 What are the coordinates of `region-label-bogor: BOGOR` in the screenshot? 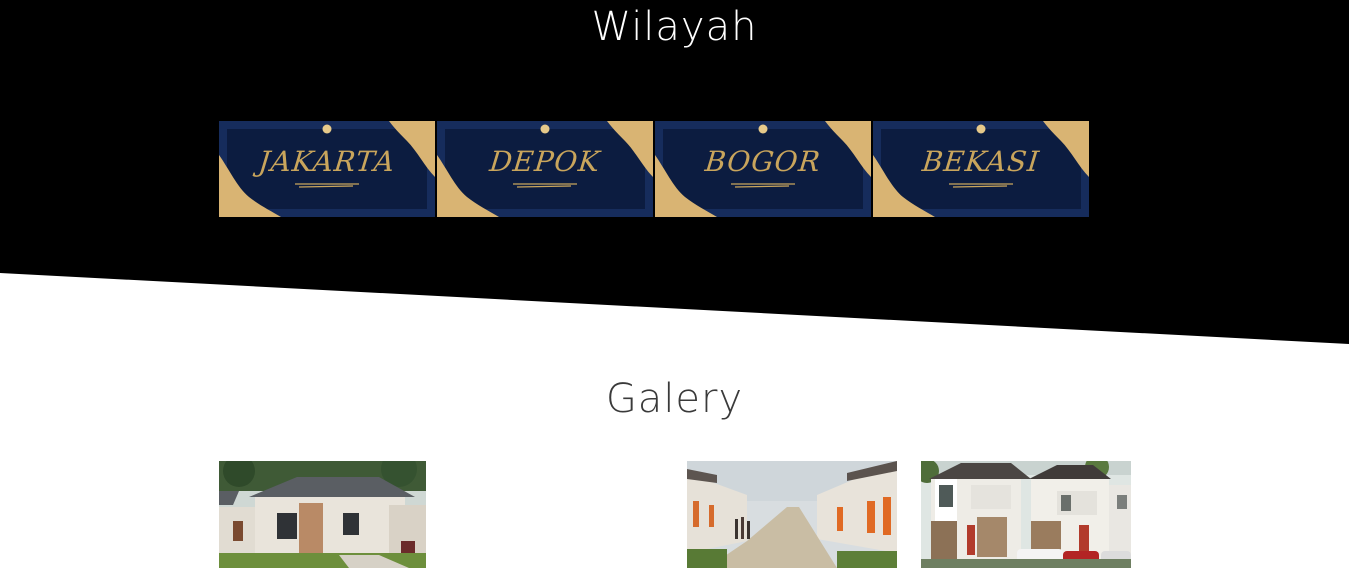 It's located at (763, 161).